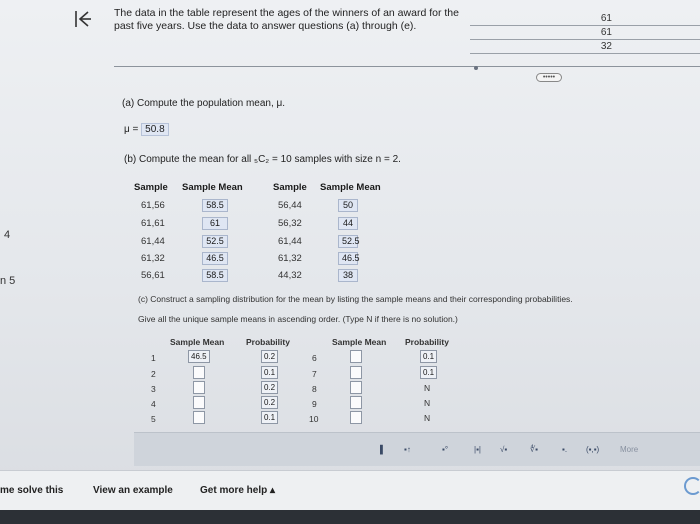 This screenshot has width=700, height=524. What do you see at coordinates (290, 205) in the screenshot?
I see `sample-cell: 56,44` at bounding box center [290, 205].